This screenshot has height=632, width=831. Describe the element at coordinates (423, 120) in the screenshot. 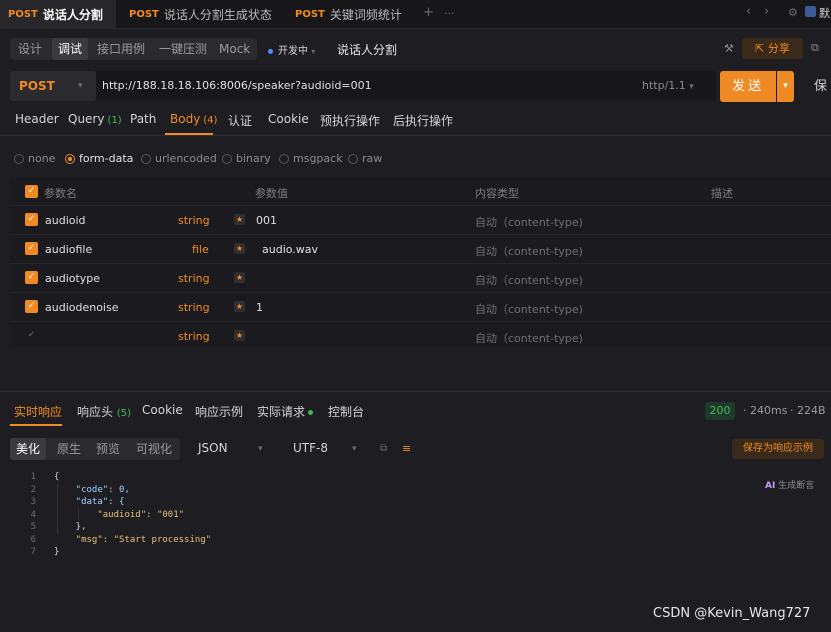

I see `tab-post-script: 后执行操作` at that location.